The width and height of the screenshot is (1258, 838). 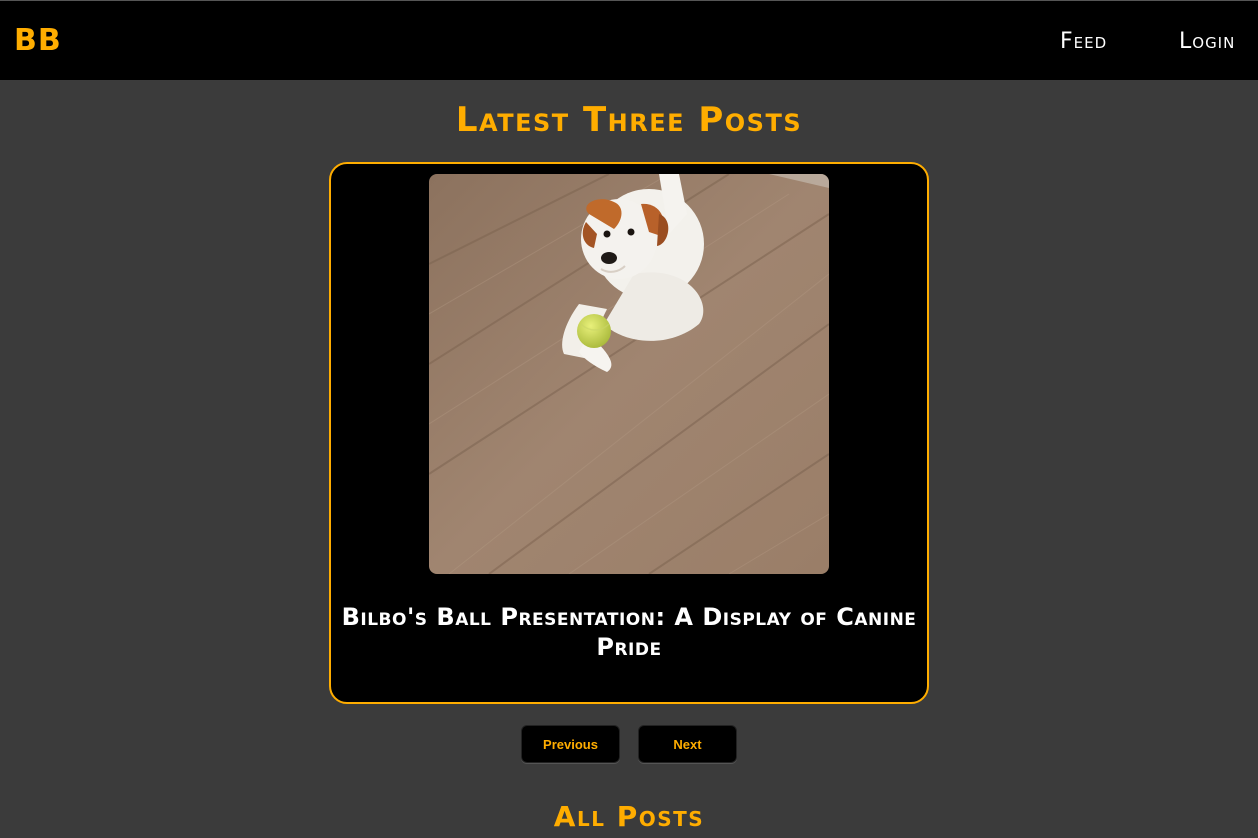 I want to click on all-posts-heading: All Posts, so click(x=629, y=816).